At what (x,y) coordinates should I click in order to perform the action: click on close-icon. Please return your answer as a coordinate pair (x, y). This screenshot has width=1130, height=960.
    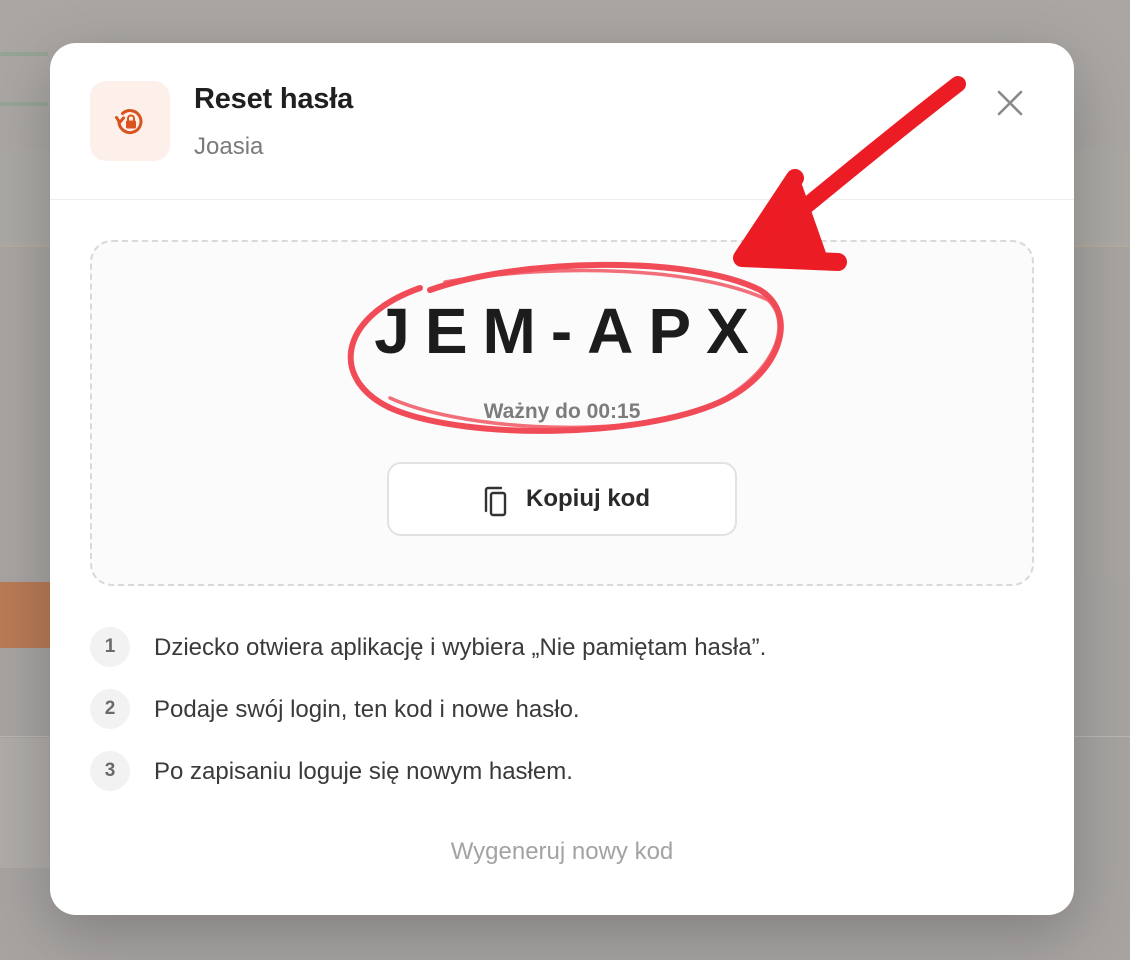
    Looking at the image, I should click on (1010, 103).